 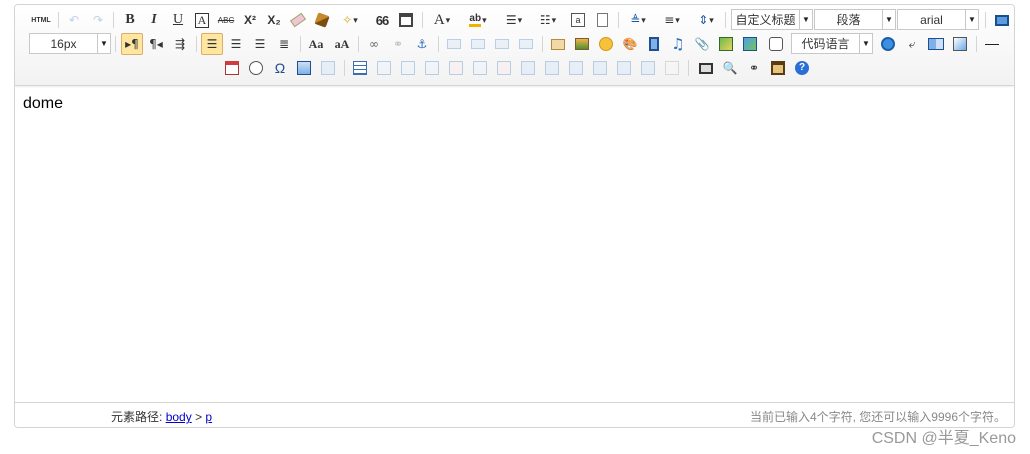 What do you see at coordinates (576, 68) in the screenshot?
I see `mergedown-button` at bounding box center [576, 68].